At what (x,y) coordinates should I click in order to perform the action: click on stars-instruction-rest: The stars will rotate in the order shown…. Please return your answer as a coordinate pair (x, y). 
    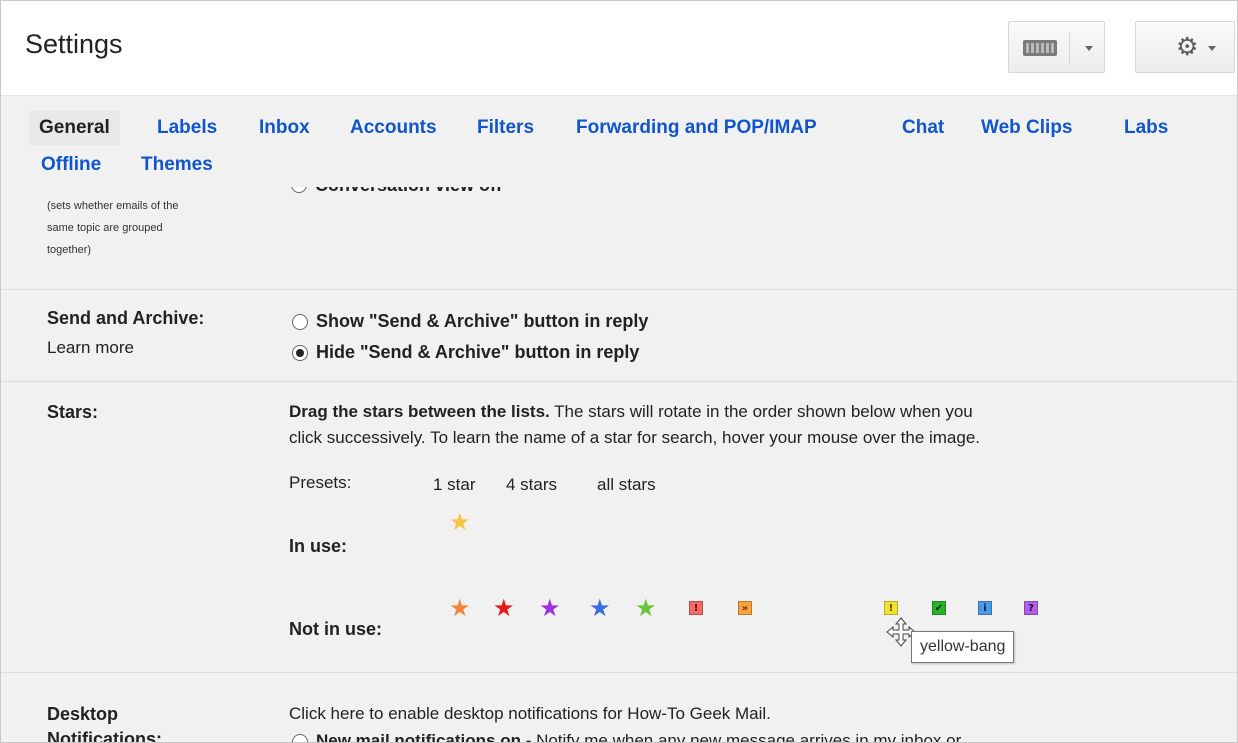
    Looking at the image, I should click on (761, 411).